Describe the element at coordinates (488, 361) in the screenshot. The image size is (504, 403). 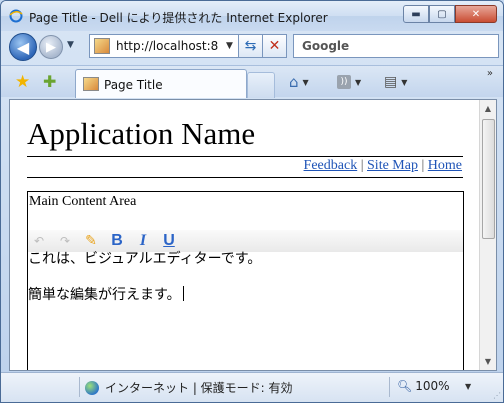
I see `scroll-down-icon: ▼` at that location.